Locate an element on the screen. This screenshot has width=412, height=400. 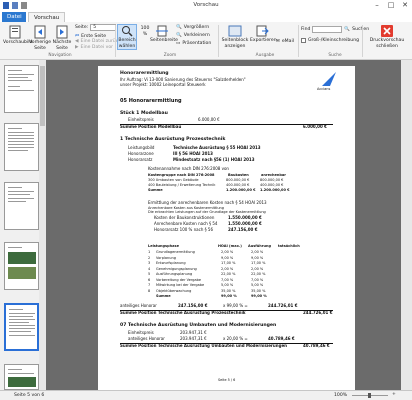
minimize-button: – is located at coordinates (377, 5).